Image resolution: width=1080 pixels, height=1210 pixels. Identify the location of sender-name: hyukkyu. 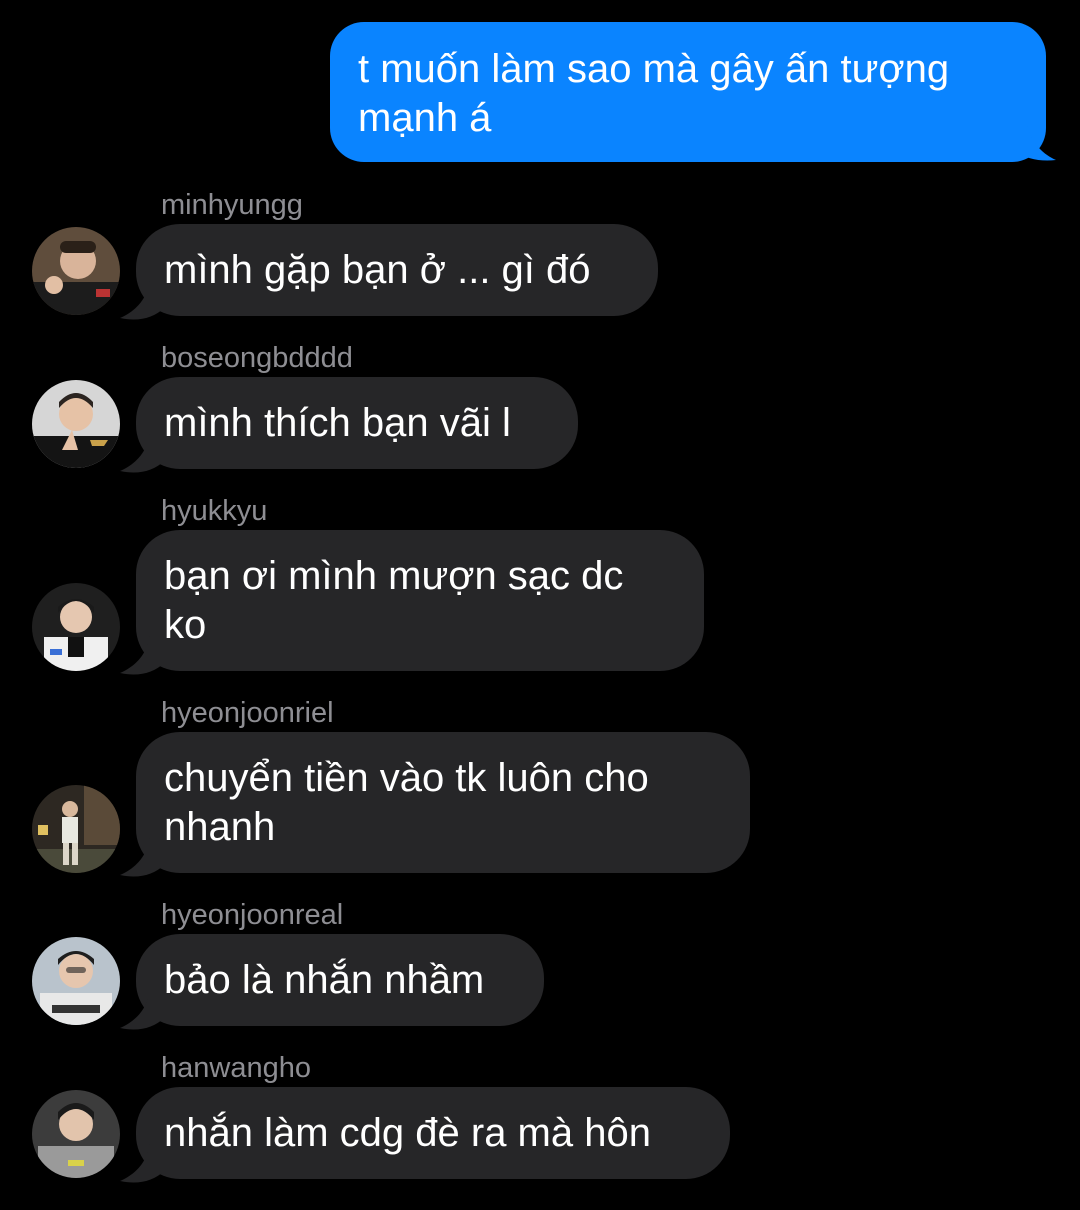
(214, 511).